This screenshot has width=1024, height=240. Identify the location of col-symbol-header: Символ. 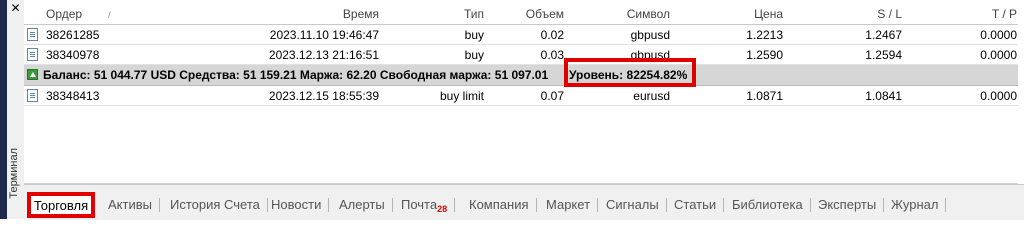
(621, 14).